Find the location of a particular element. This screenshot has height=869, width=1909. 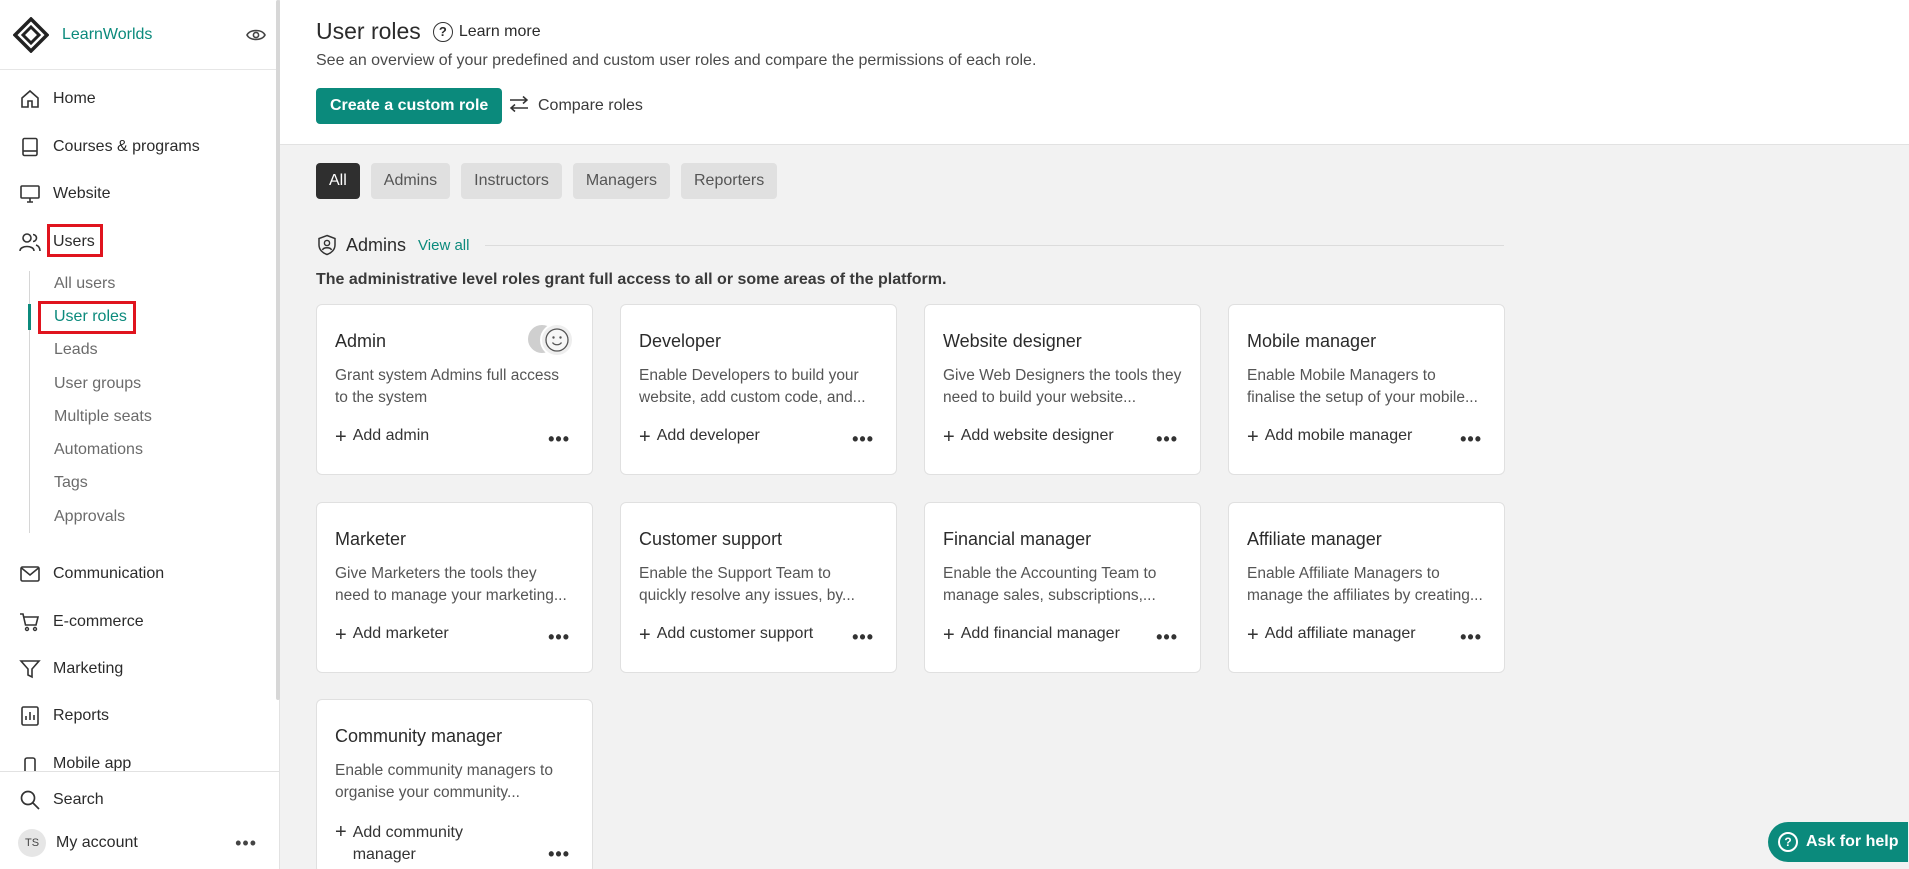

sidebar-item-home: Home is located at coordinates (139, 99).